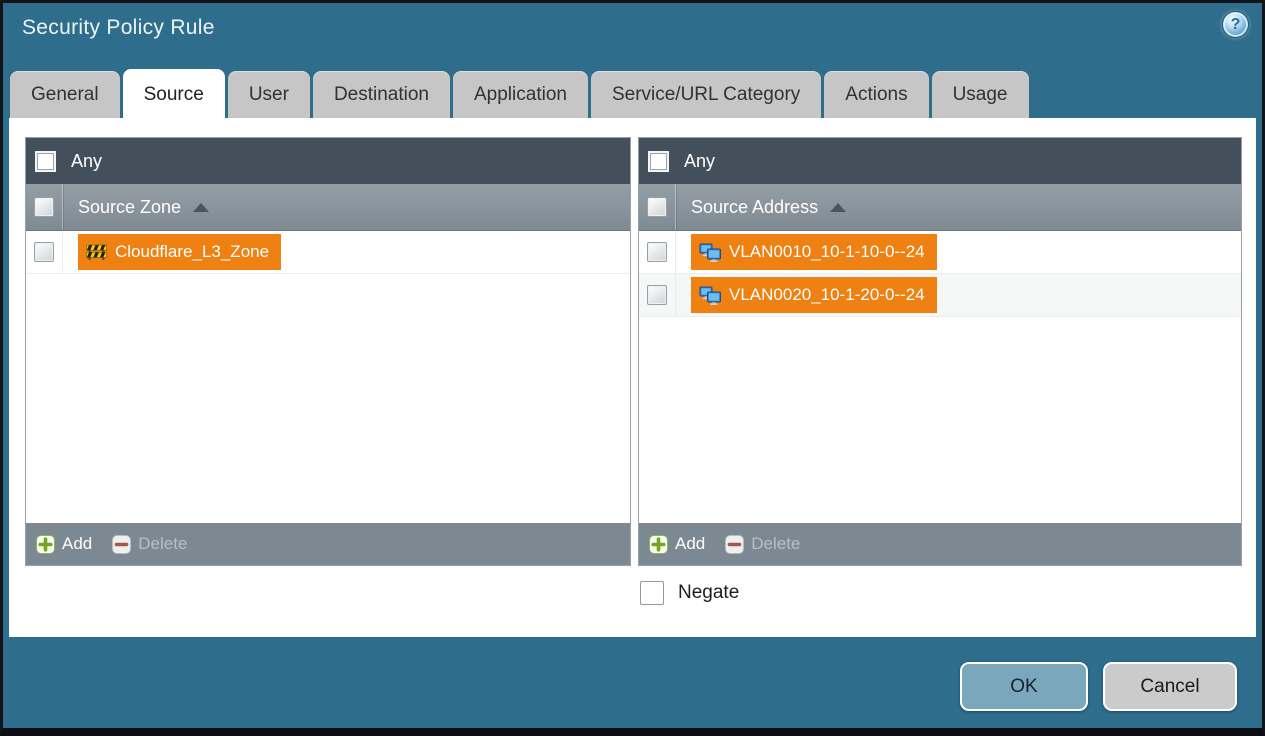 This screenshot has width=1265, height=736. What do you see at coordinates (381, 94) in the screenshot?
I see `tab-destination: Destination` at bounding box center [381, 94].